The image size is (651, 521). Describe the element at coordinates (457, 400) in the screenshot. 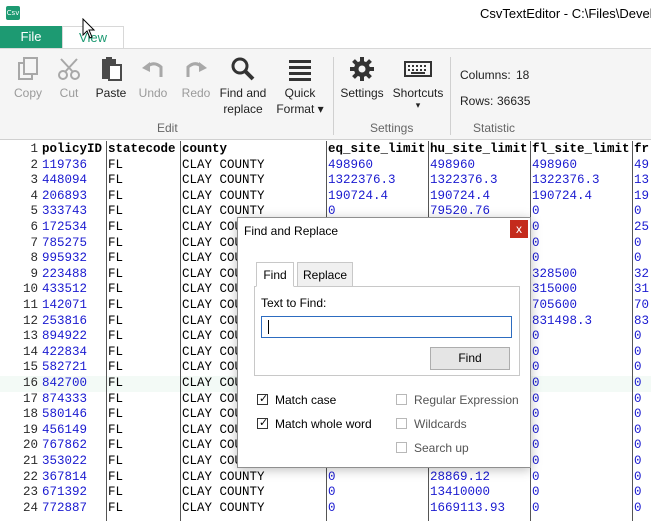

I see `regular-expression-checkbox: Regular Expression` at that location.